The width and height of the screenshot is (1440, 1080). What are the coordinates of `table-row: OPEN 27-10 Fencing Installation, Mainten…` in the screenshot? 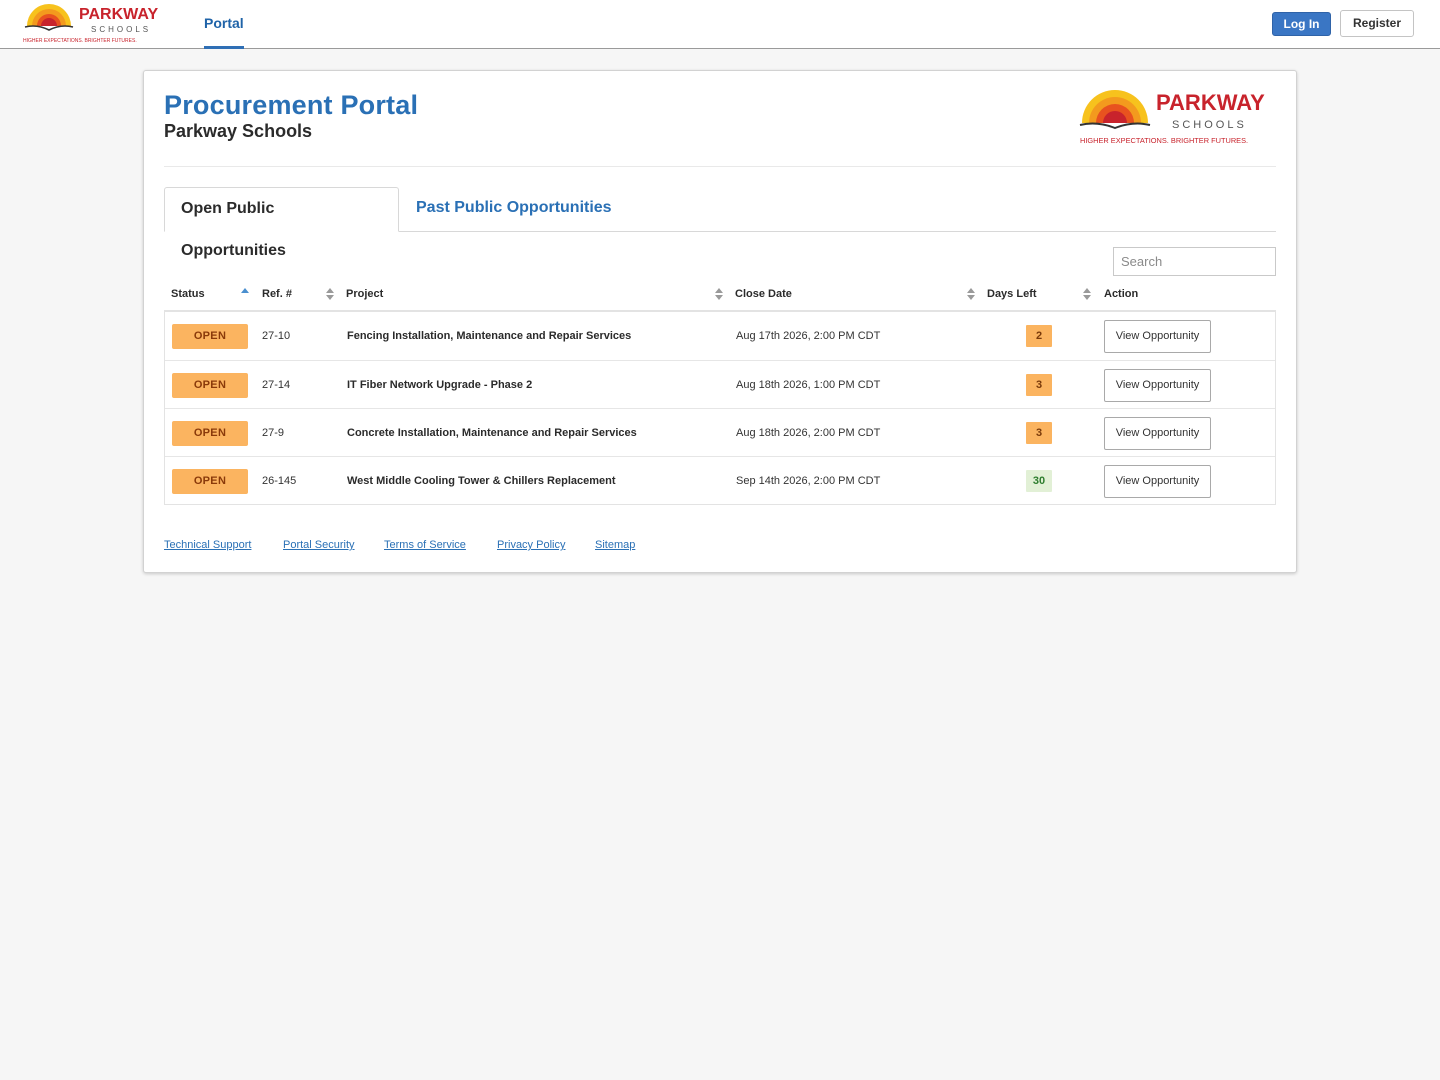 It's located at (720, 336).